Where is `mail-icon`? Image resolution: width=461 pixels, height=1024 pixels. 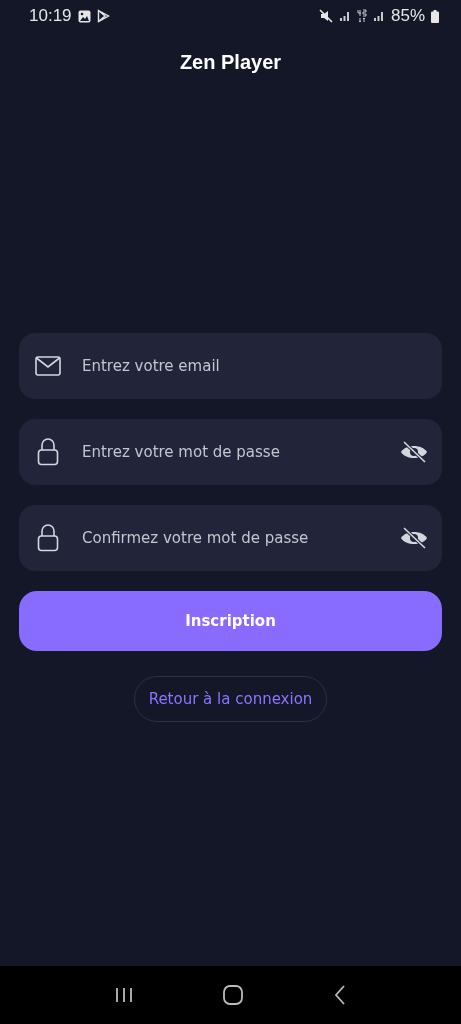 mail-icon is located at coordinates (48, 366).